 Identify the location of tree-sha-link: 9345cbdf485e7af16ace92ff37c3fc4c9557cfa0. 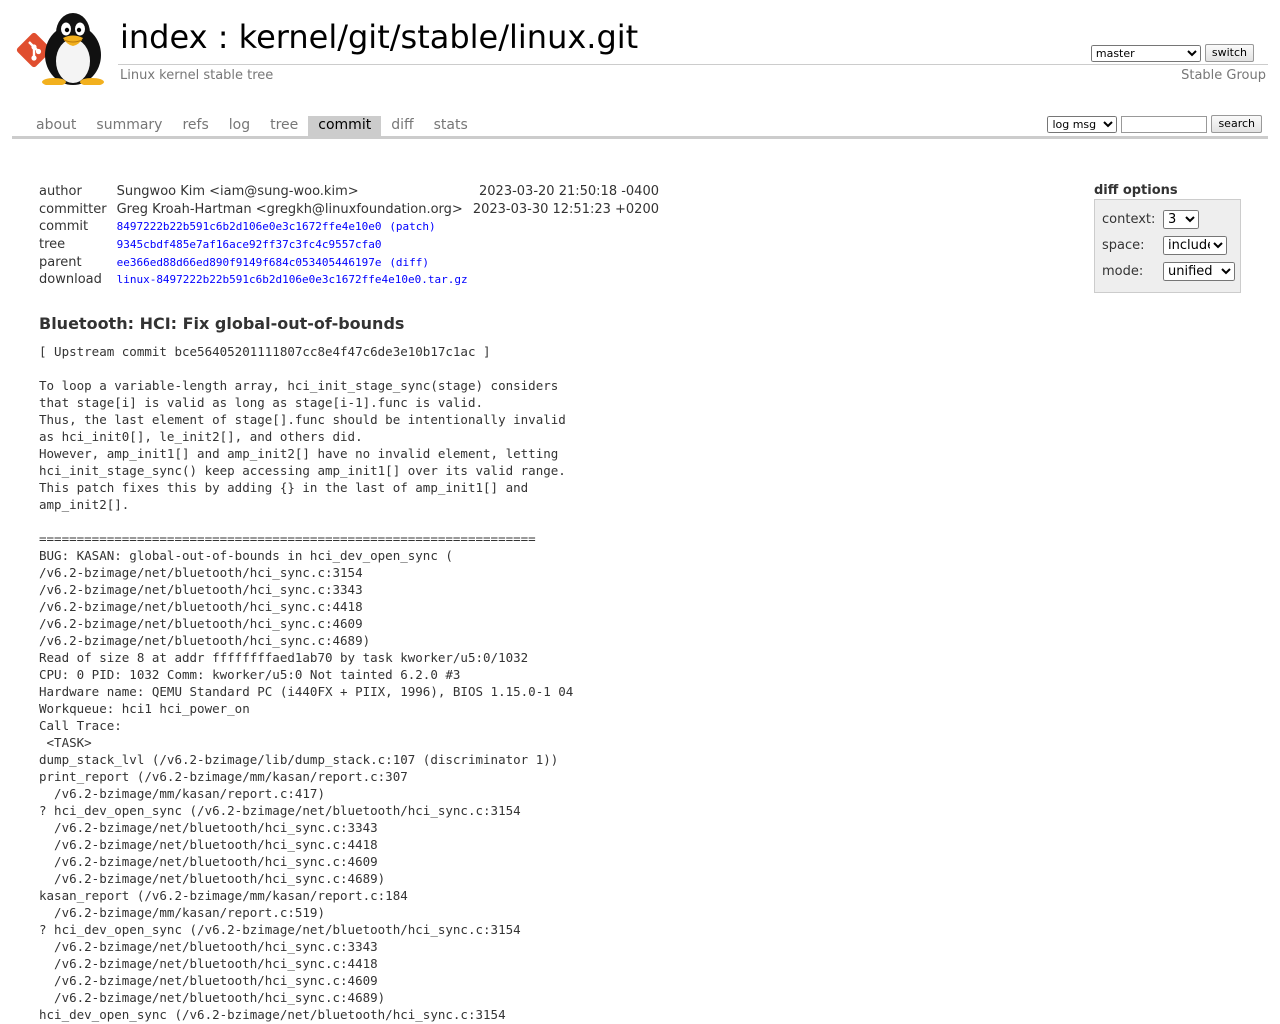
(249, 244).